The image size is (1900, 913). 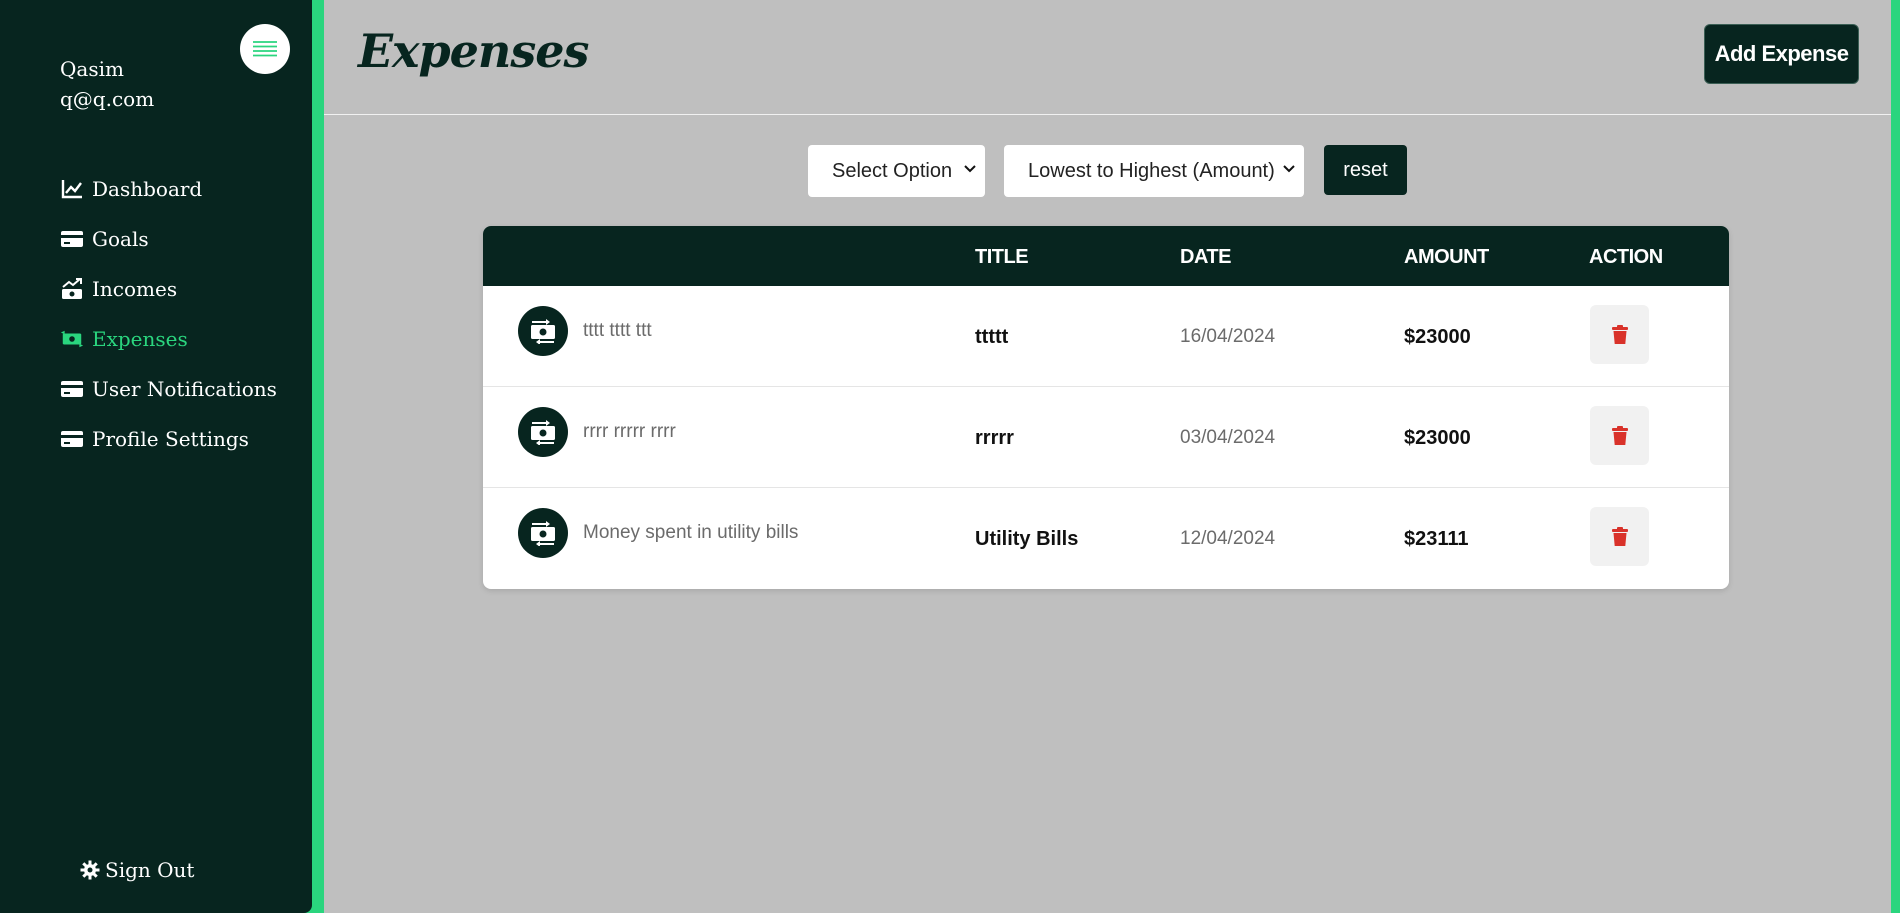 I want to click on table-row: rrrr rrrrr rrrr rrrrr 03/04/2024 $23000, so click(x=1106, y=437).